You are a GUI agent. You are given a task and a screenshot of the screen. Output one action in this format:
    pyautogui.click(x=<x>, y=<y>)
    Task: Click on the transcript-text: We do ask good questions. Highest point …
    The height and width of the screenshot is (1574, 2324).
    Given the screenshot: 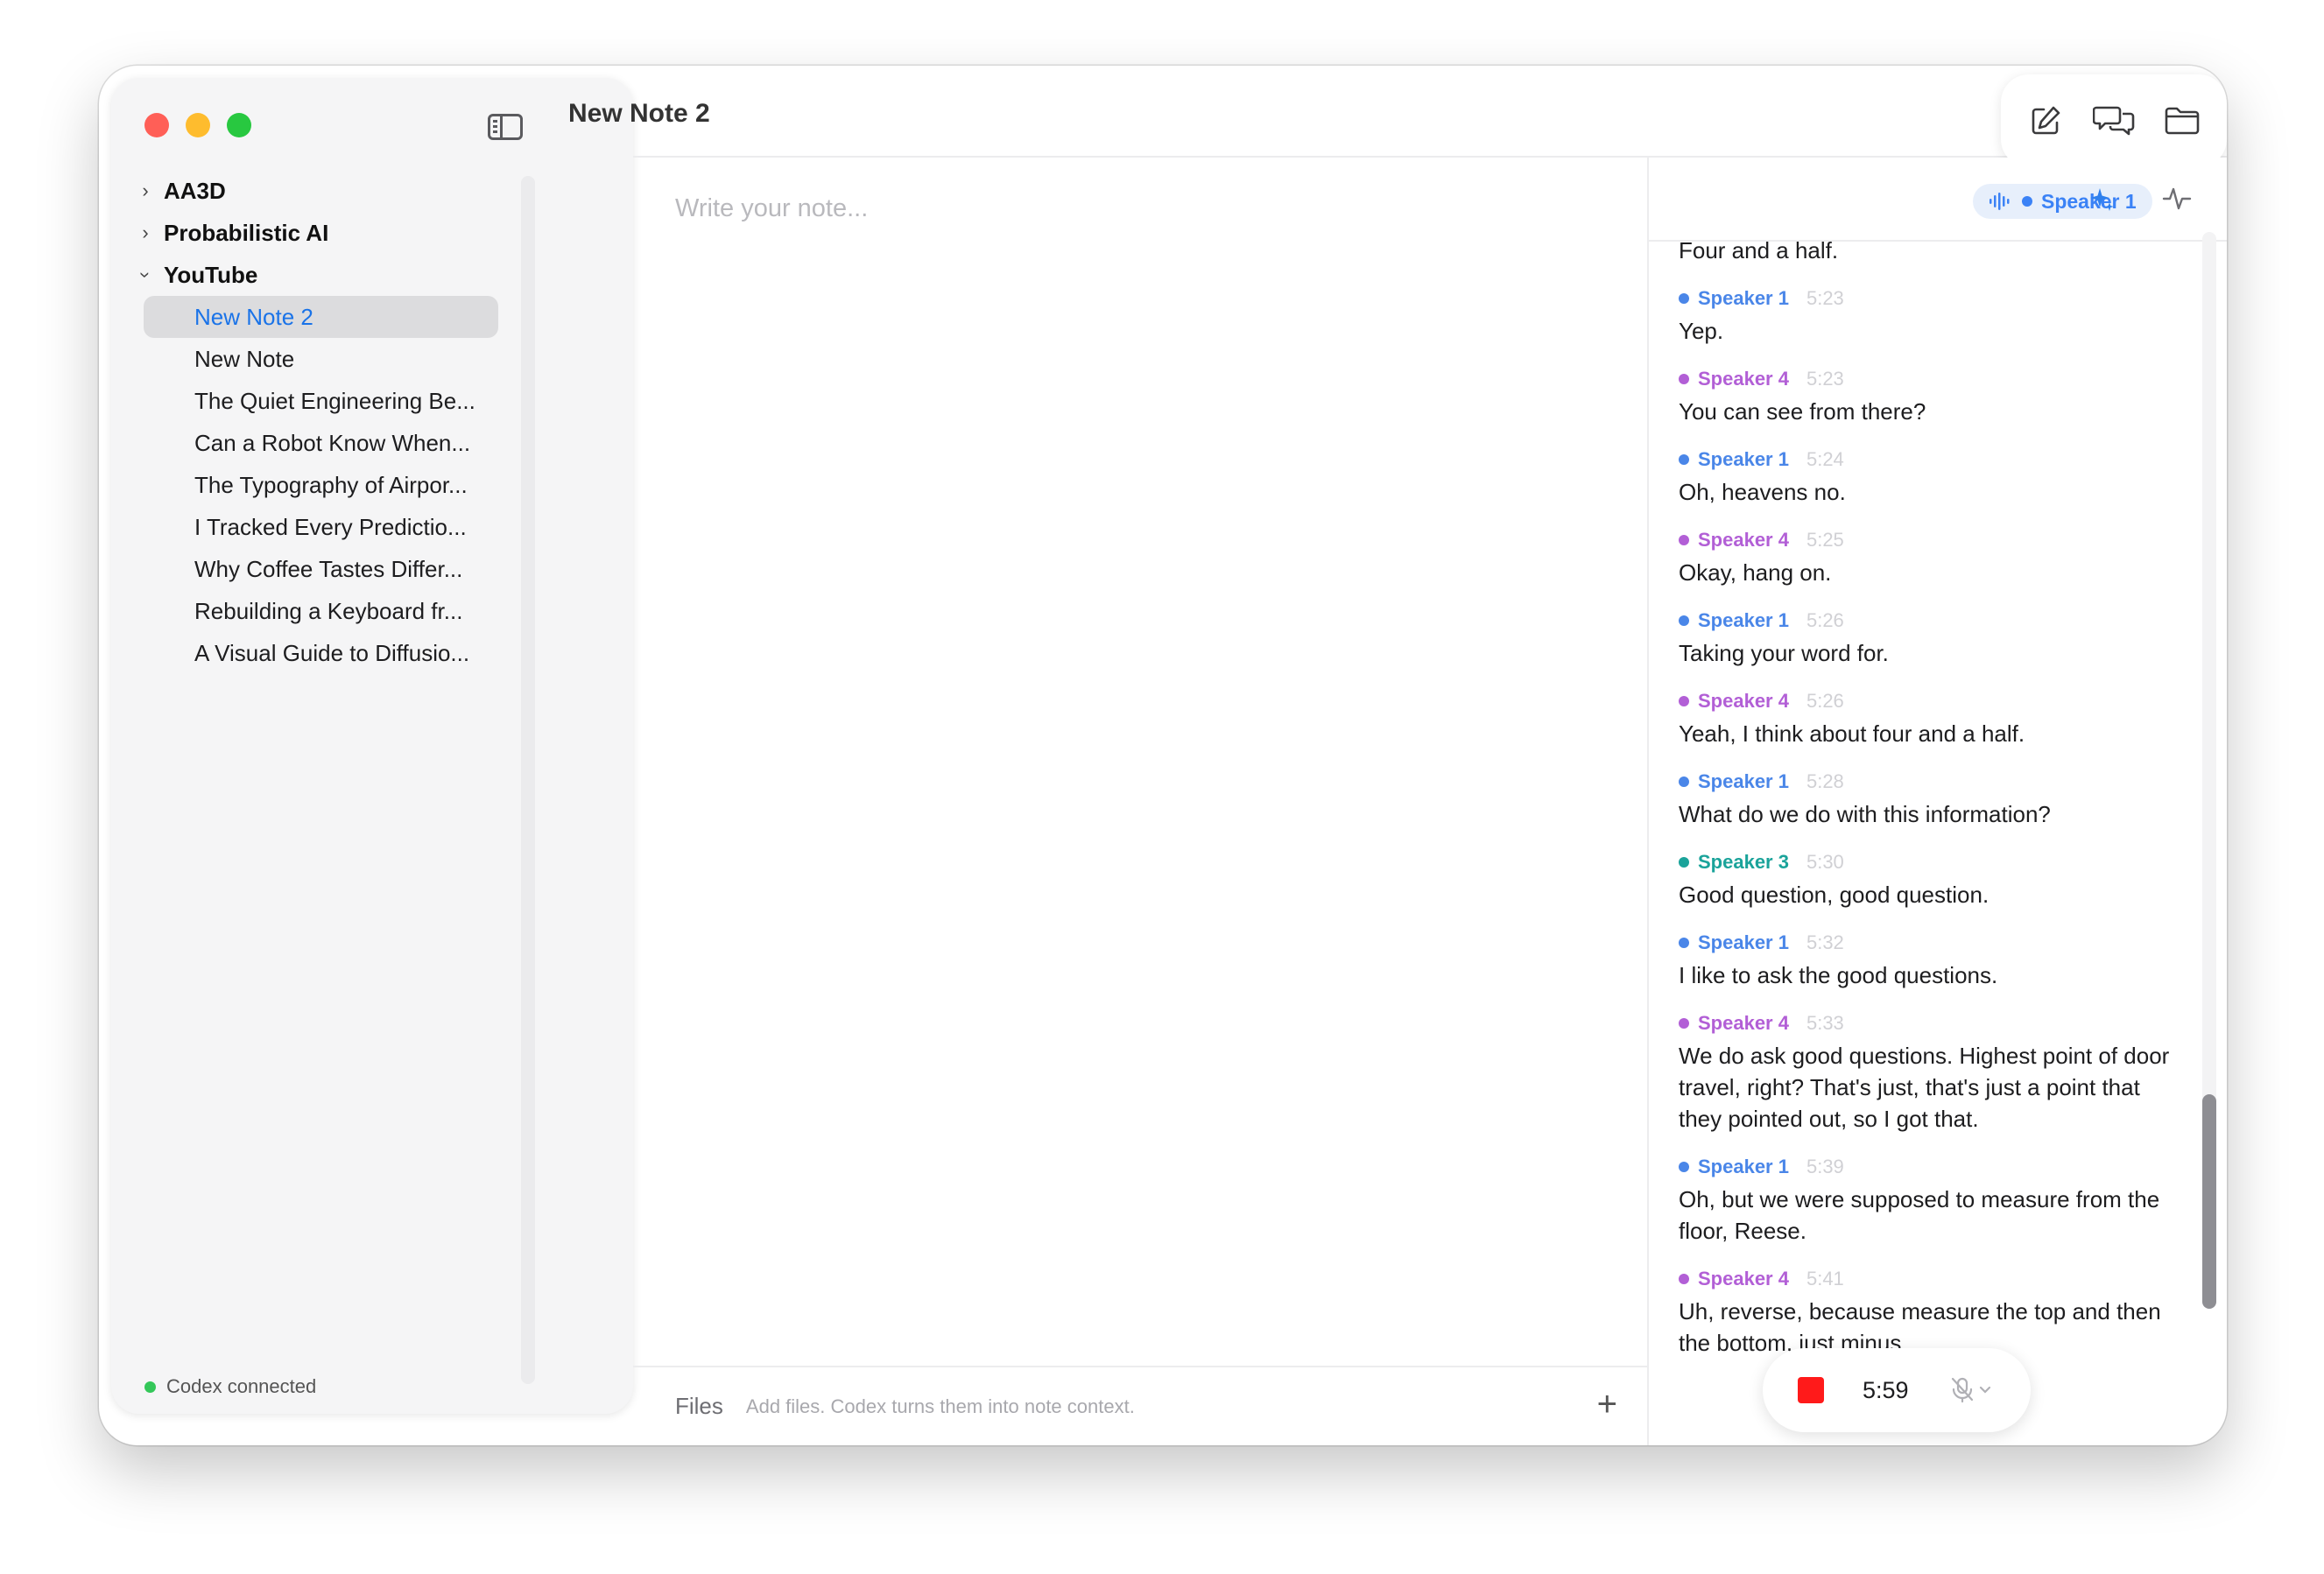 What is the action you would take?
    pyautogui.click(x=1924, y=1088)
    